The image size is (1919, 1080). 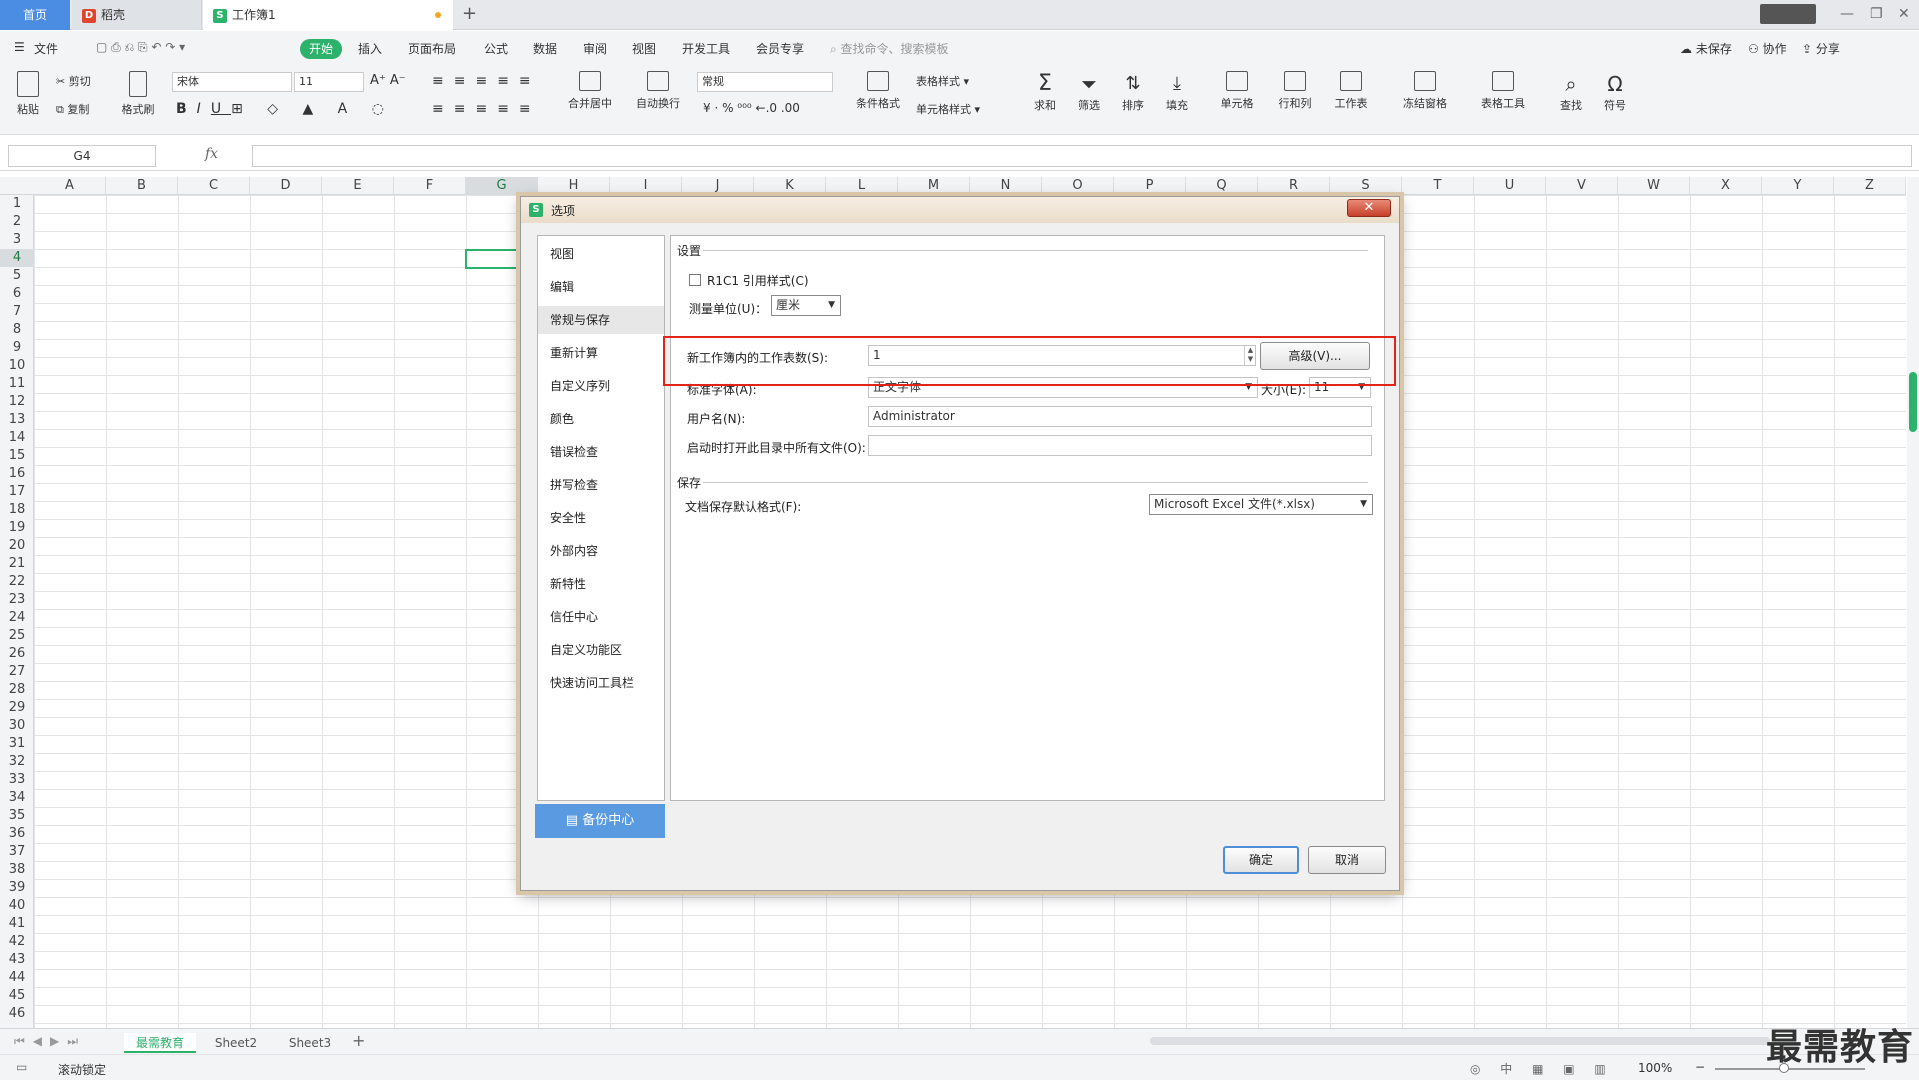 What do you see at coordinates (17, 222) in the screenshot?
I see `row-header: 2` at bounding box center [17, 222].